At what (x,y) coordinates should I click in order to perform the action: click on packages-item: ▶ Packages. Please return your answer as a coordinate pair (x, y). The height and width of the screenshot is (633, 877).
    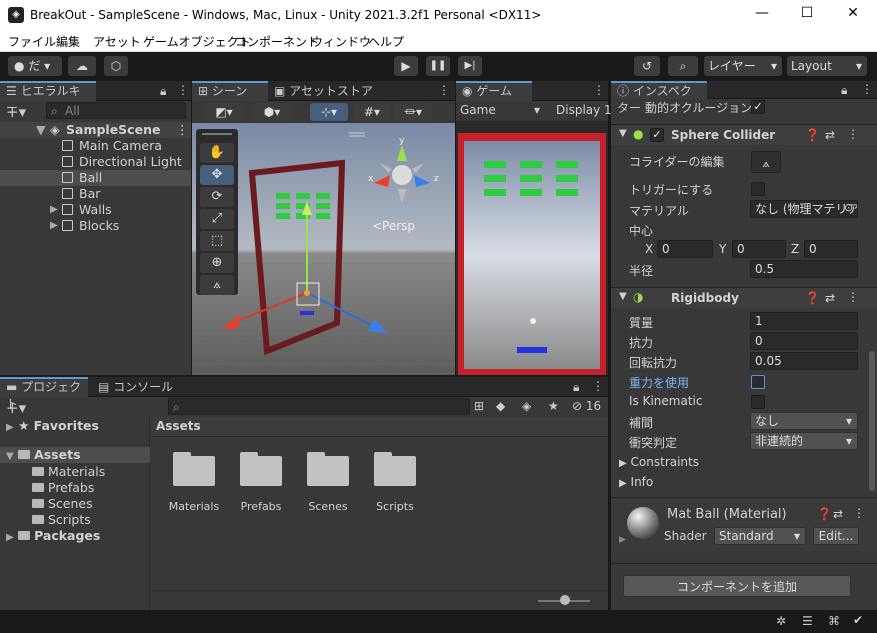
    Looking at the image, I should click on (53, 536).